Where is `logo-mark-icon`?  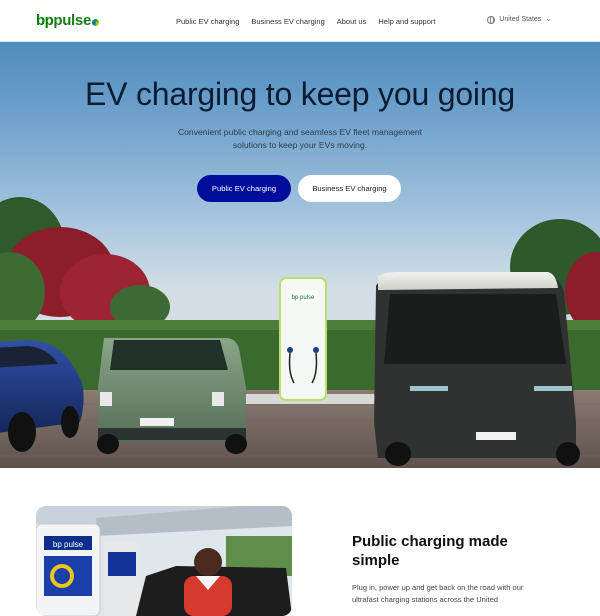
logo-mark-icon is located at coordinates (96, 22).